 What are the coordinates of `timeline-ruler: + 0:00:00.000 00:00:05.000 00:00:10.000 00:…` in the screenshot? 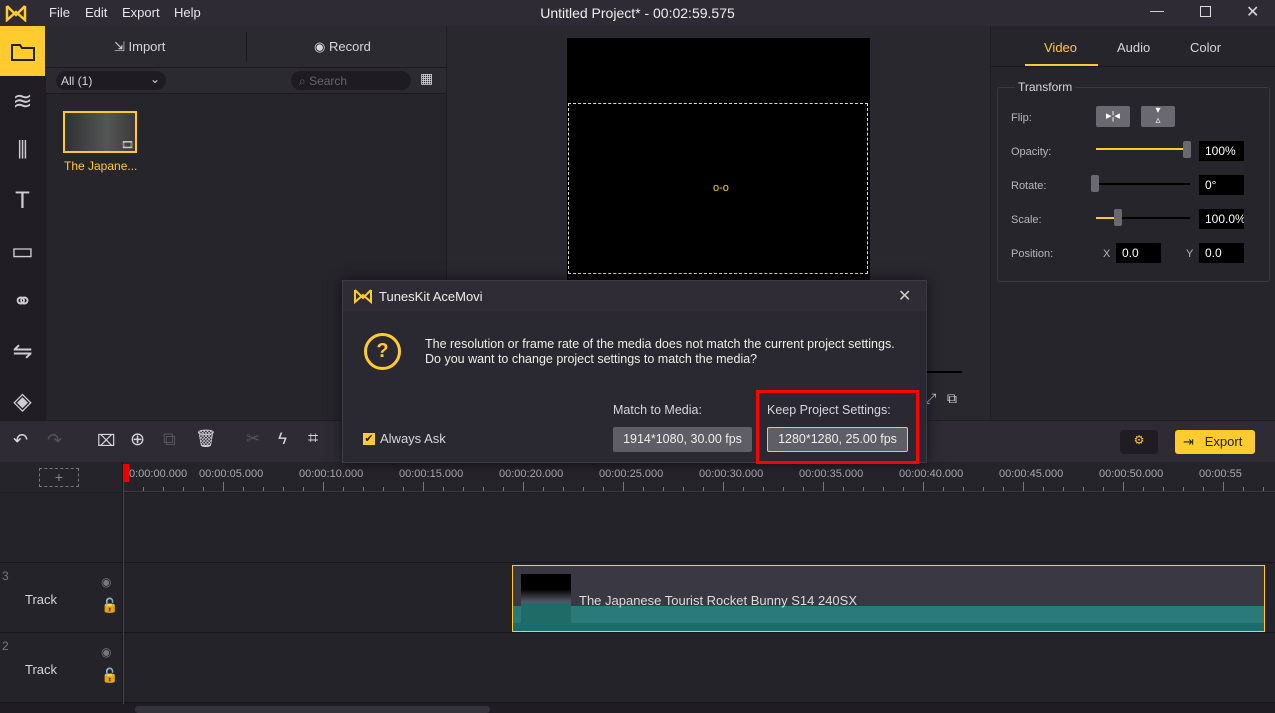 It's located at (637, 477).